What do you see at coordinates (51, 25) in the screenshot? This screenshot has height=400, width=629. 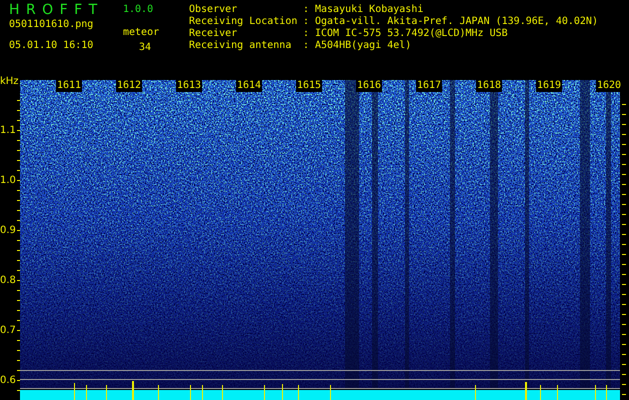 I see `file-name: 0501101610.png` at bounding box center [51, 25].